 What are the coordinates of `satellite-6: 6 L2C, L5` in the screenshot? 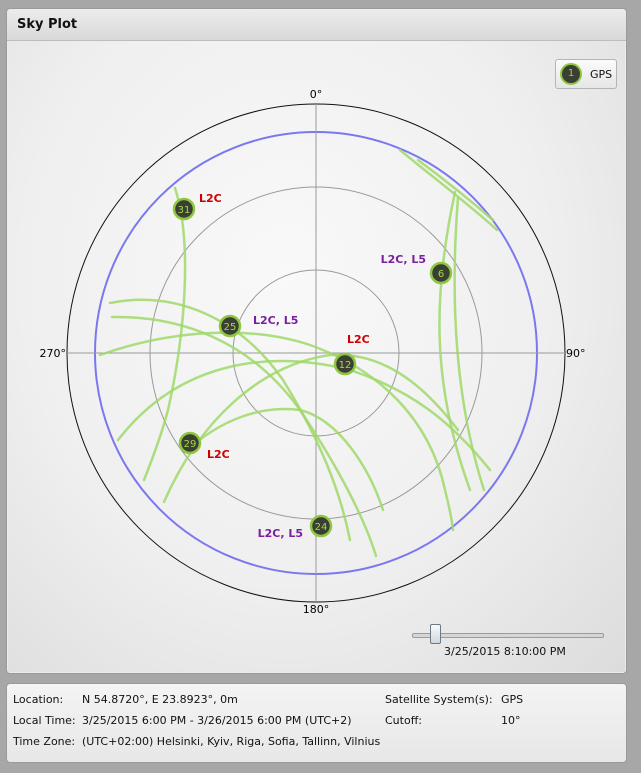 It's located at (417, 269).